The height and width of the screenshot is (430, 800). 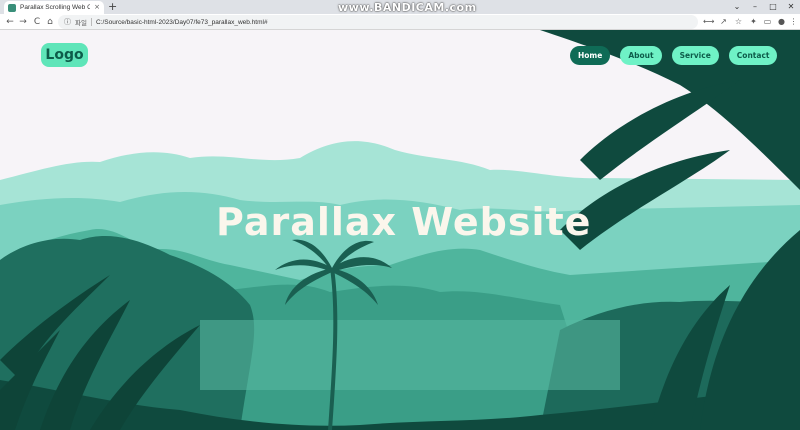 I want to click on logo: Logo, so click(x=64, y=55).